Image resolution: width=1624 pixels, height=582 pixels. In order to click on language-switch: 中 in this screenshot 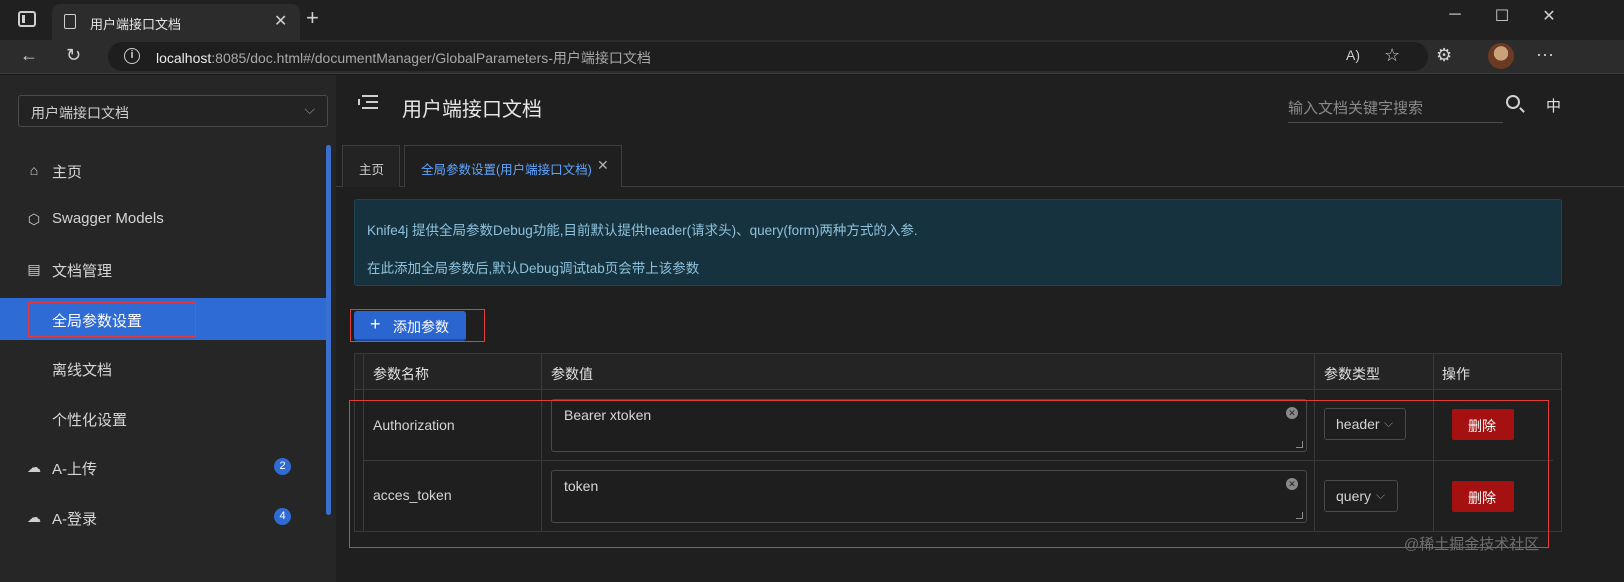, I will do `click(1553, 105)`.